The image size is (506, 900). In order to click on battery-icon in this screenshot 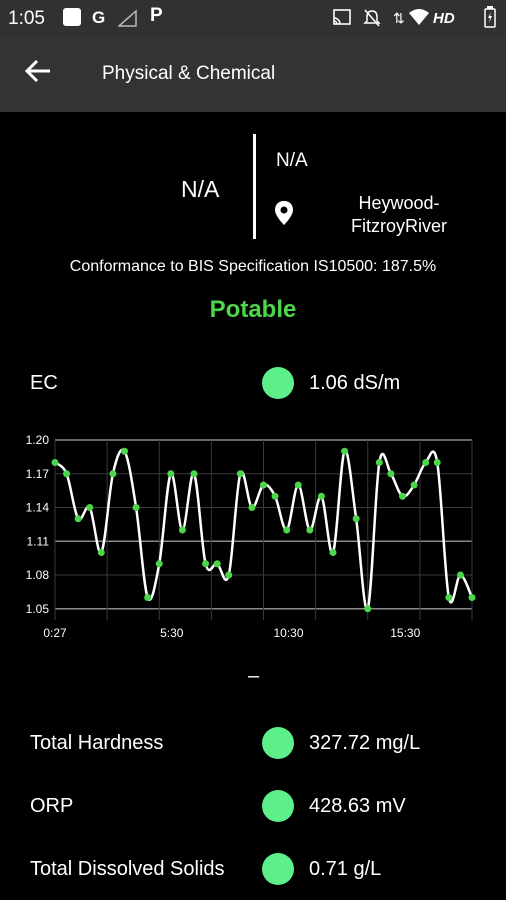, I will do `click(490, 19)`.